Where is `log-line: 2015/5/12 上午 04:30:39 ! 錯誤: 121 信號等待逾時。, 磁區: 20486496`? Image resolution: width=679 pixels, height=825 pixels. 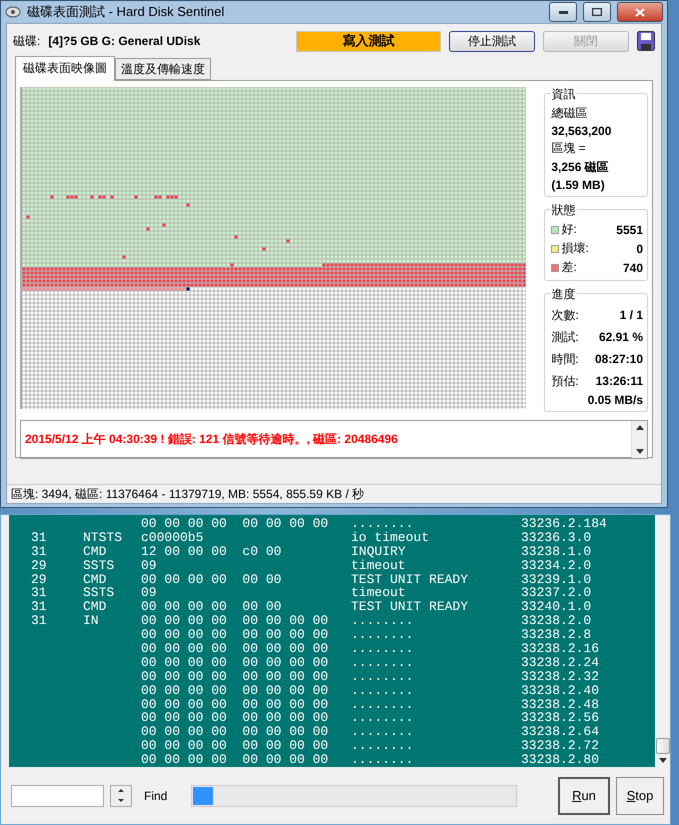
log-line: 2015/5/12 上午 04:30:39 ! 錯誤: 121 信號等待逾時。, 磁區: 20486496 is located at coordinates (211, 439).